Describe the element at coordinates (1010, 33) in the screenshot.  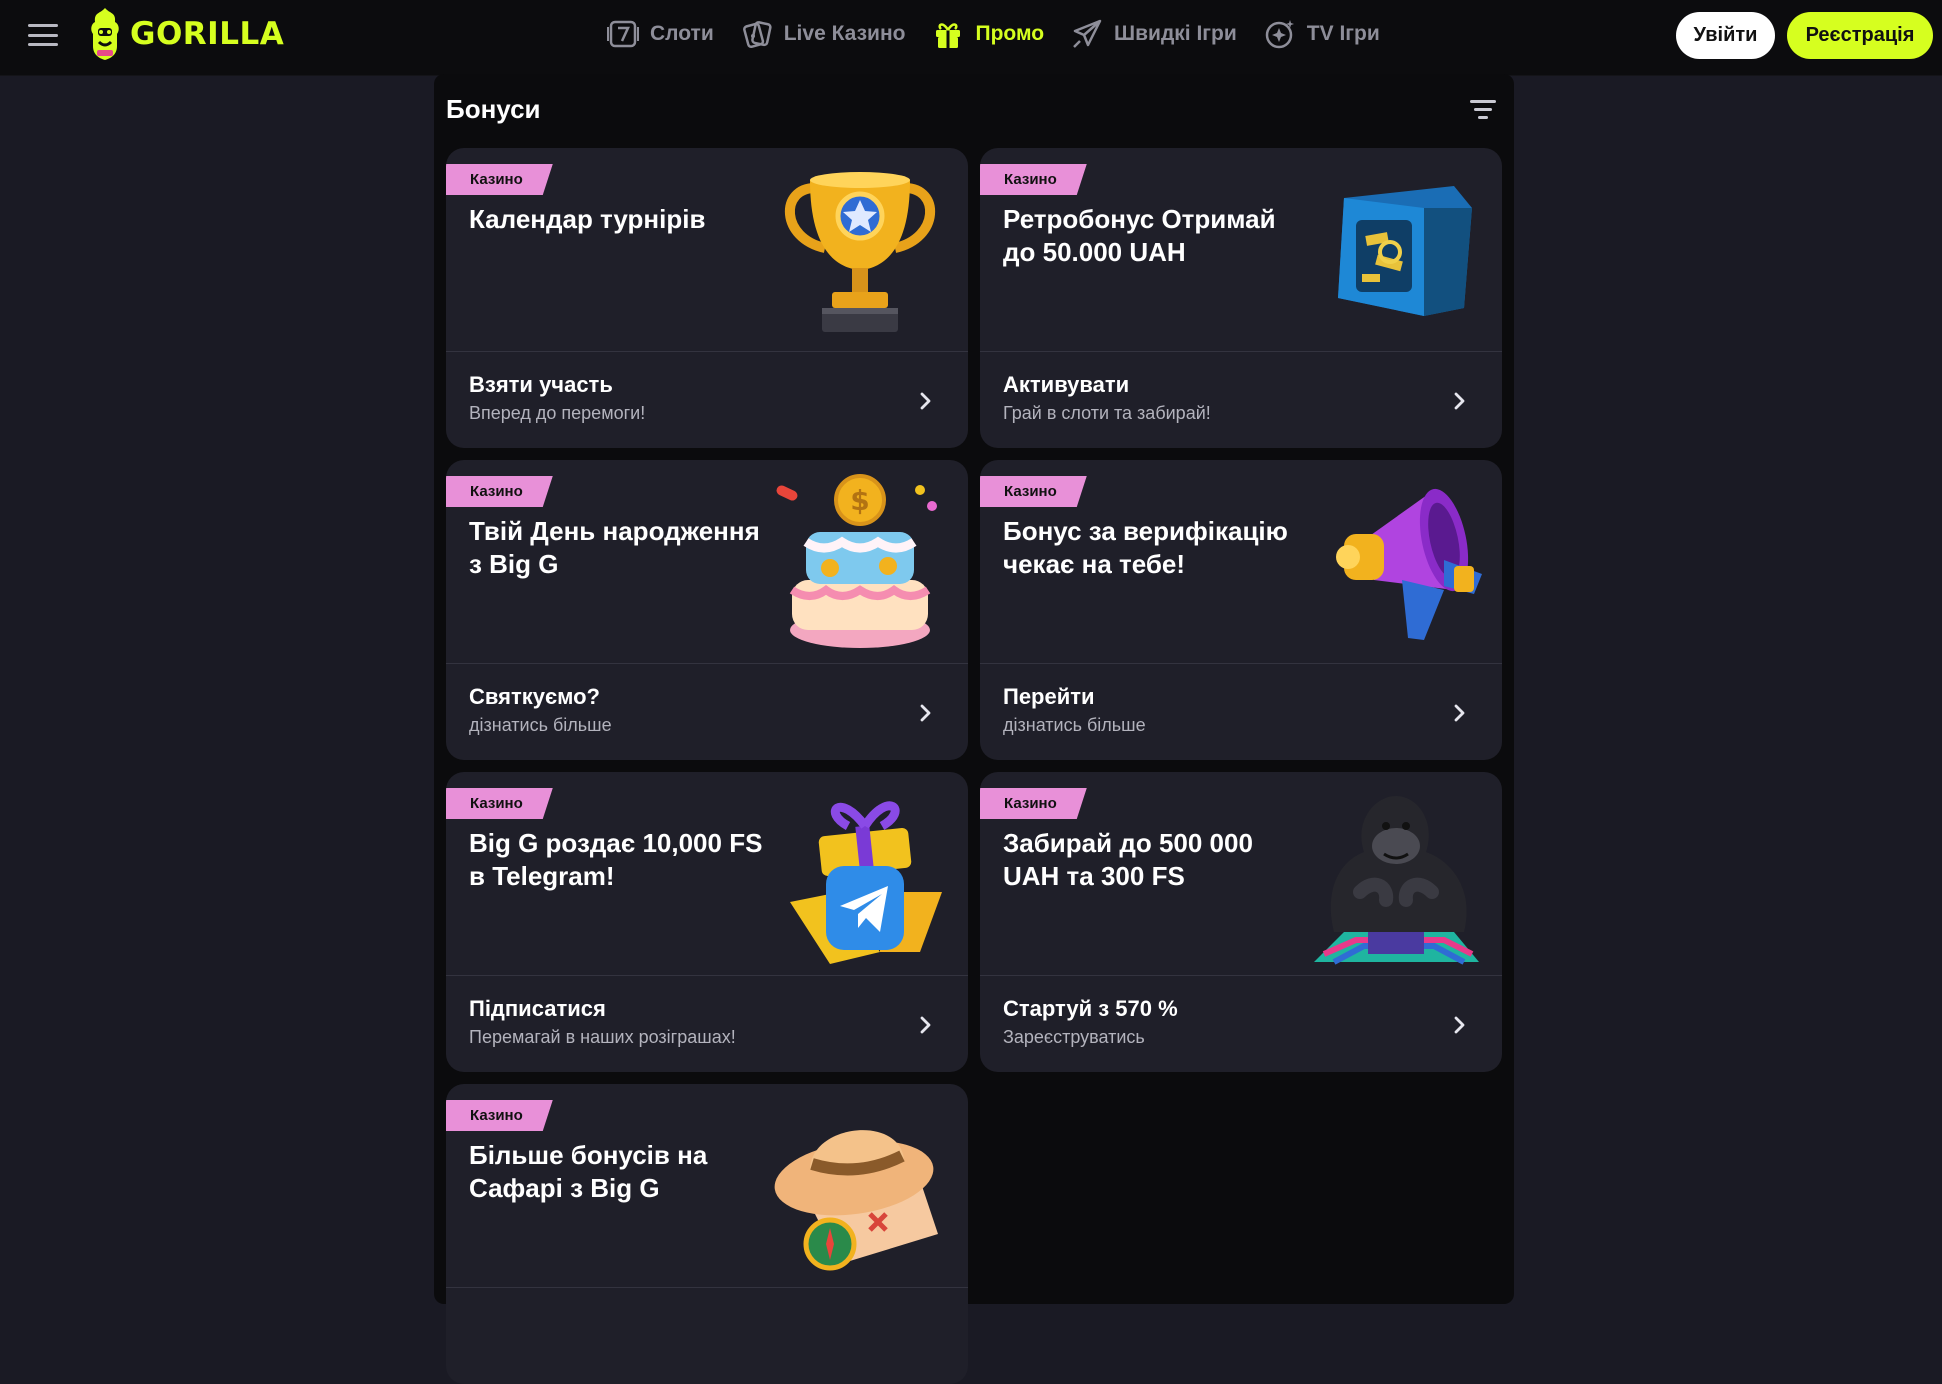
I see `nav-label-promo: Промо` at that location.